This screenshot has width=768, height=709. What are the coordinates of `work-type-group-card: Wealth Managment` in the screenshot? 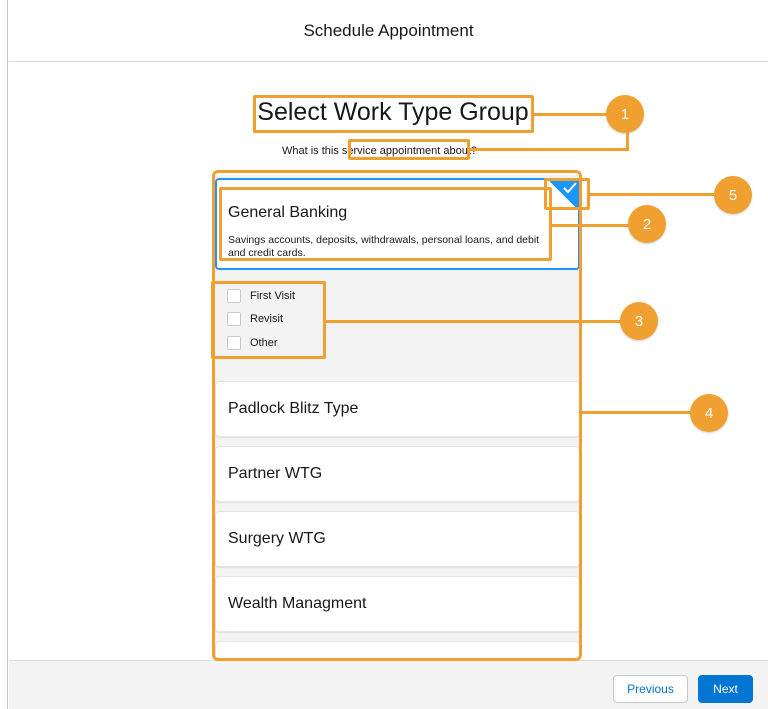 It's located at (397, 604).